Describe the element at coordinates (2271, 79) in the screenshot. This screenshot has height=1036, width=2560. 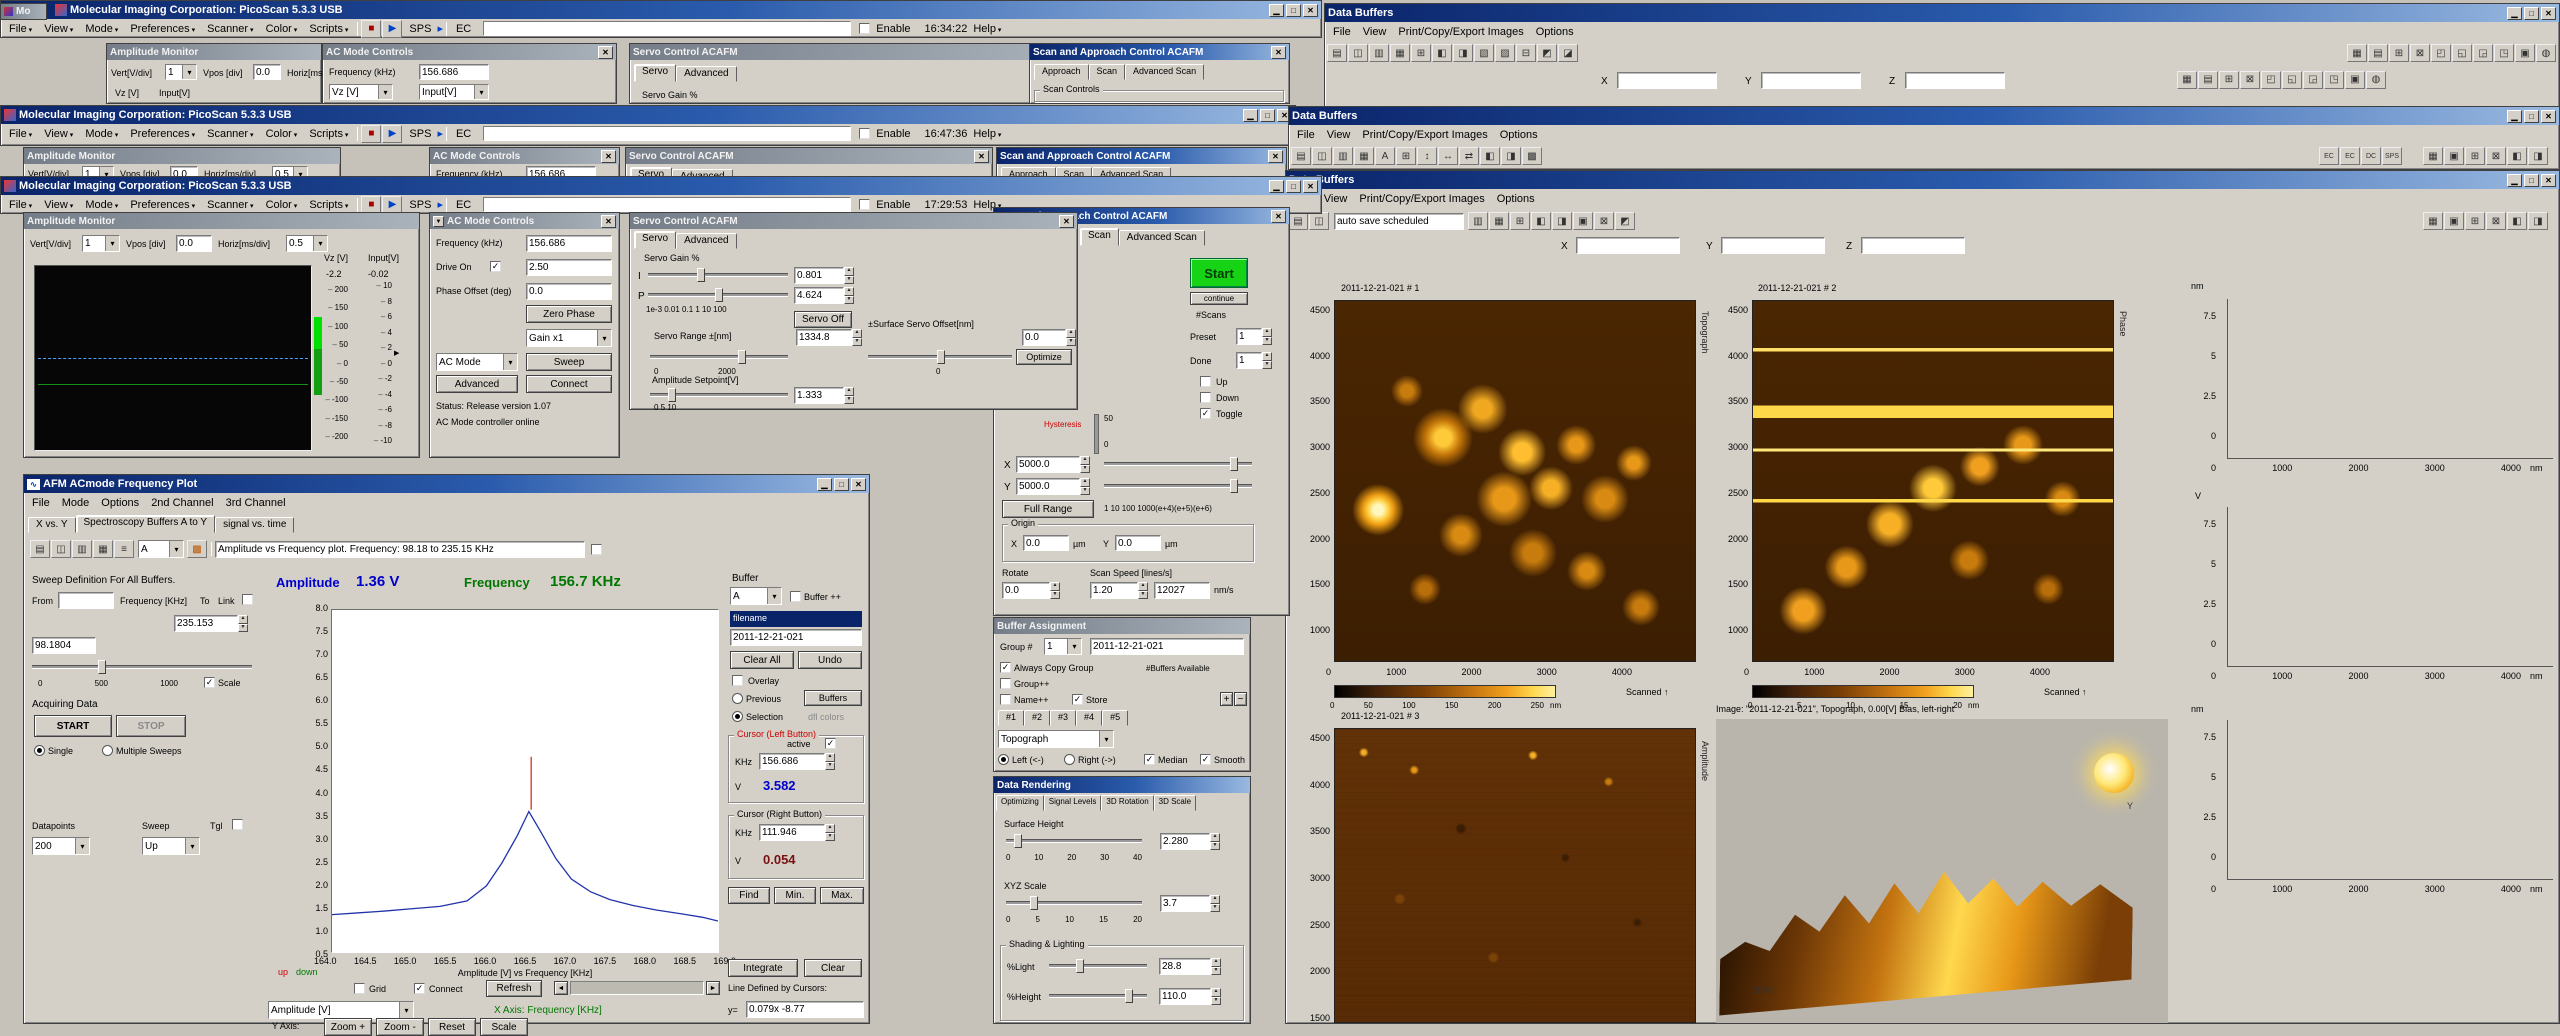
I see `toolbar-icon: ◰` at that location.